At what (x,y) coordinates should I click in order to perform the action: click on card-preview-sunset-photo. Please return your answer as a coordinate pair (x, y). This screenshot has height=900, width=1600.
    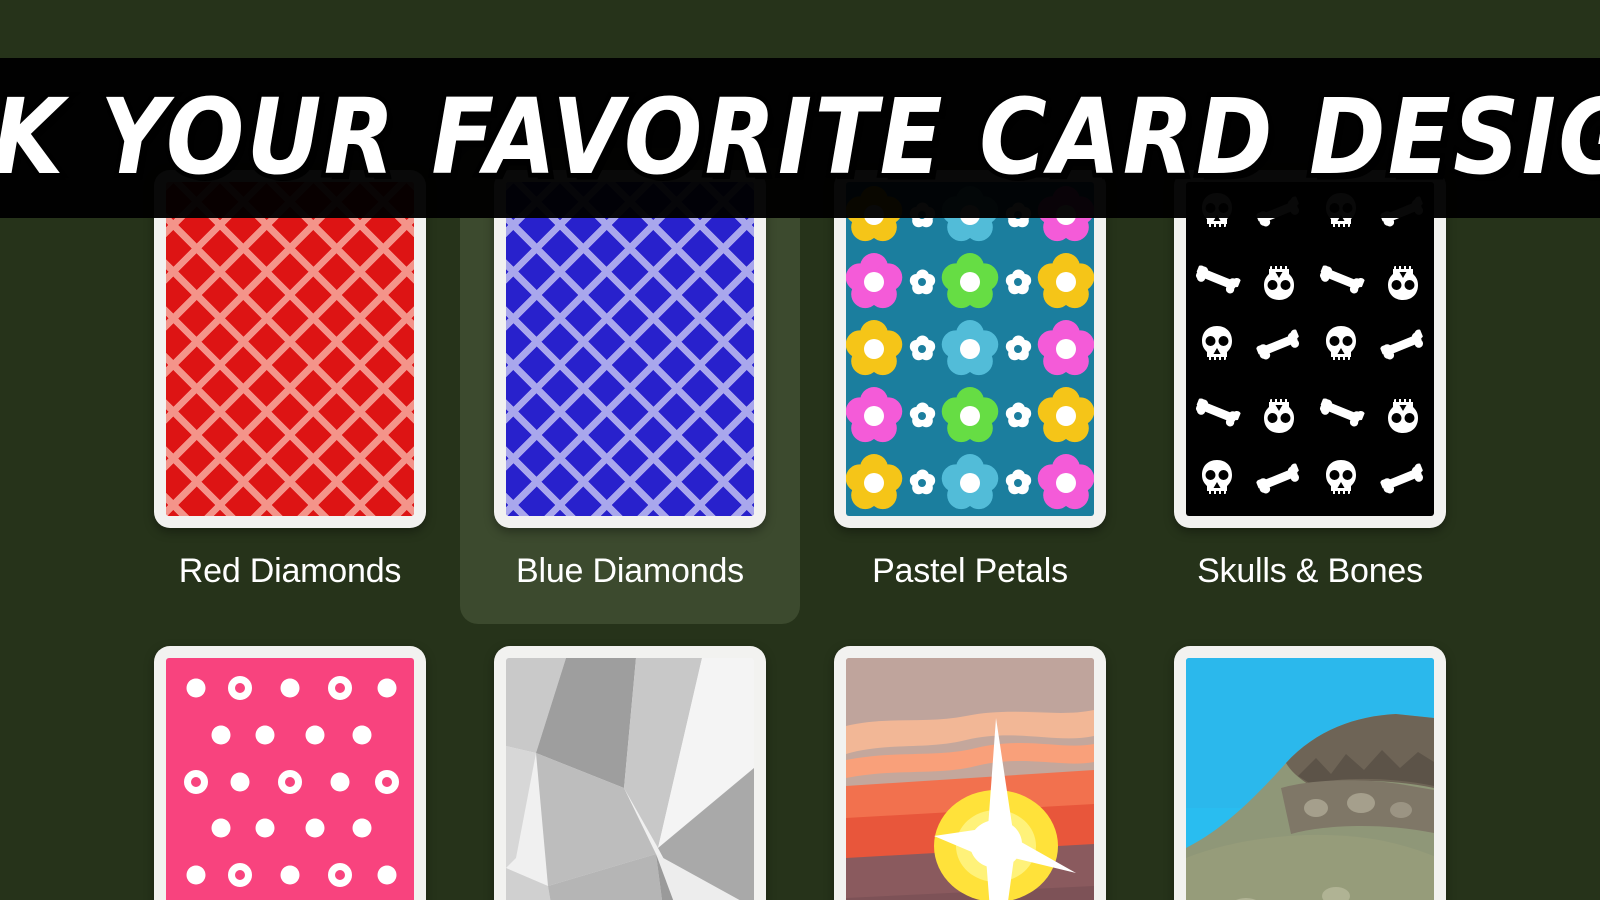
    Looking at the image, I should click on (970, 773).